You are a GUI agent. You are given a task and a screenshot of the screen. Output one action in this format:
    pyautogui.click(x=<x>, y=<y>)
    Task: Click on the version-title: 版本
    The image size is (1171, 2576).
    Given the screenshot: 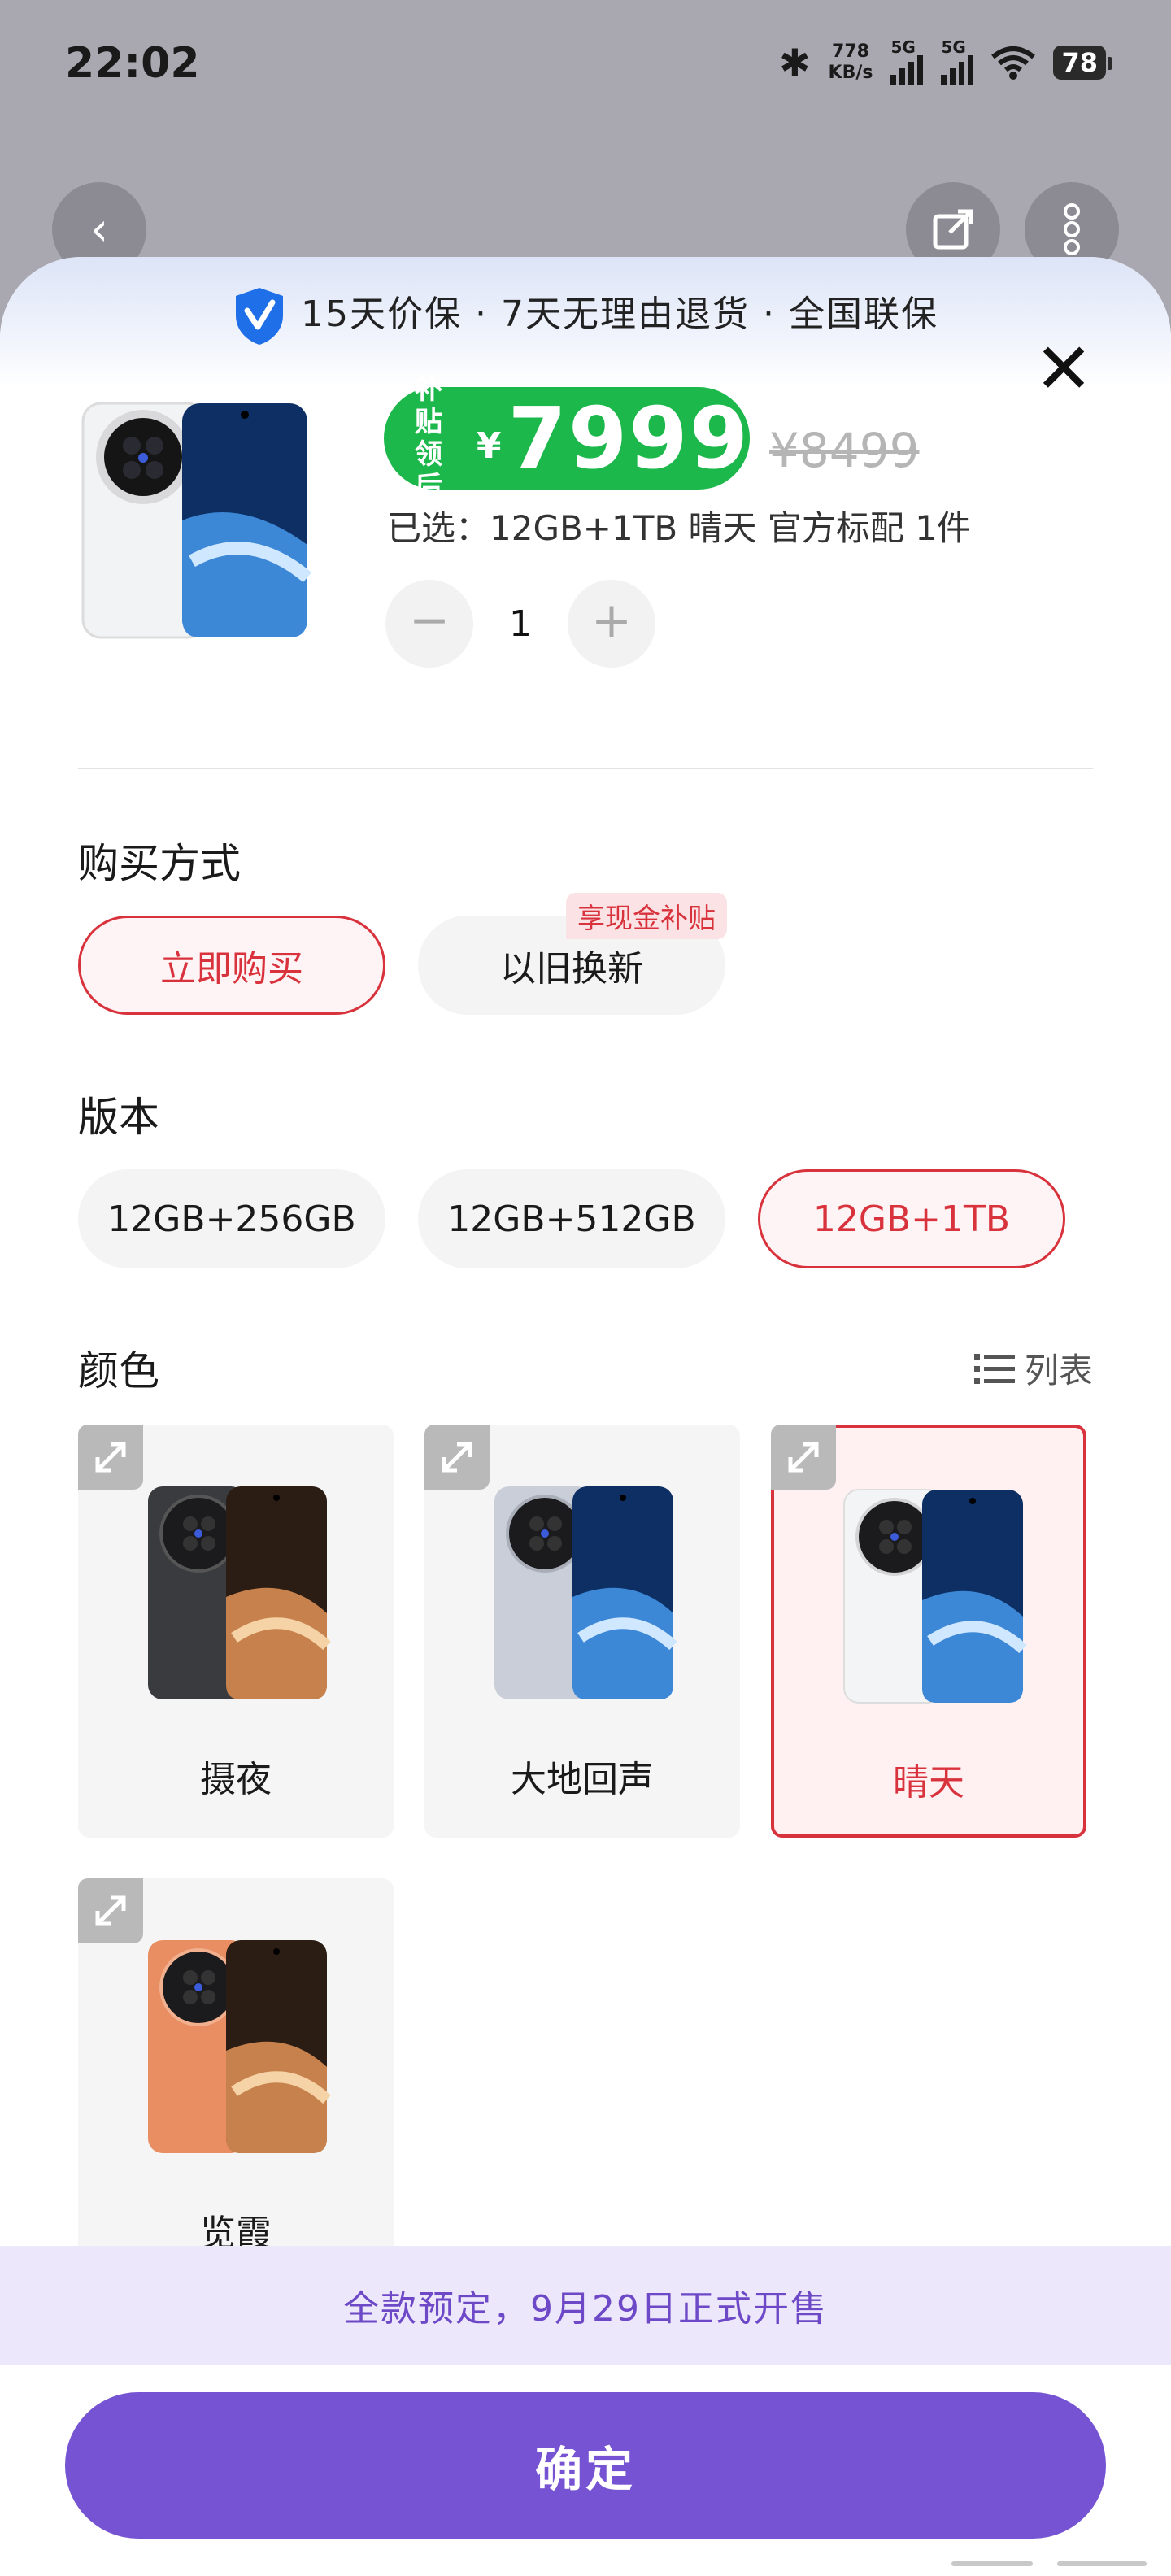 What is the action you would take?
    pyautogui.click(x=119, y=1118)
    